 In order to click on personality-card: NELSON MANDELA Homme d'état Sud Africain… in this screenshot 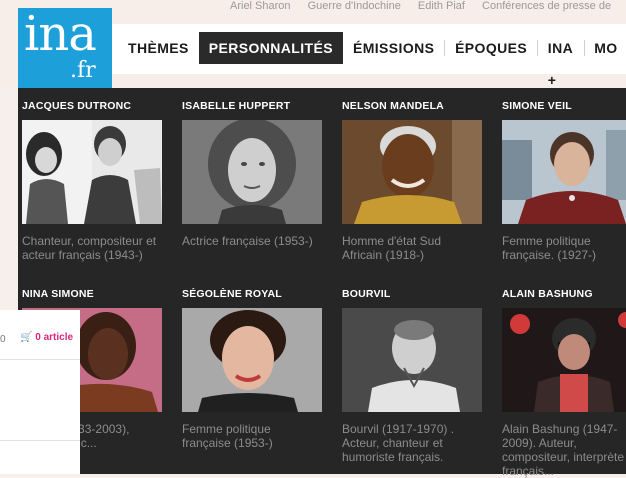, I will do `click(417, 181)`.